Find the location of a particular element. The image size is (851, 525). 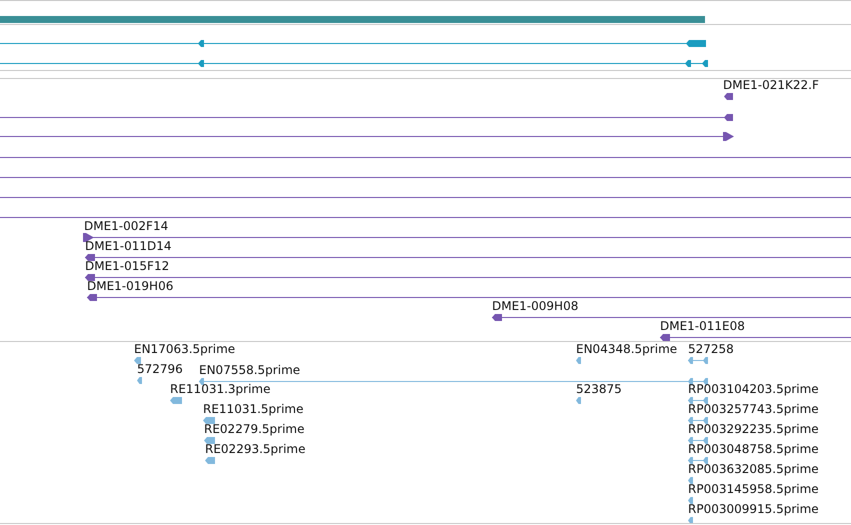

feature-label: DME1-021K22.F is located at coordinates (771, 85).